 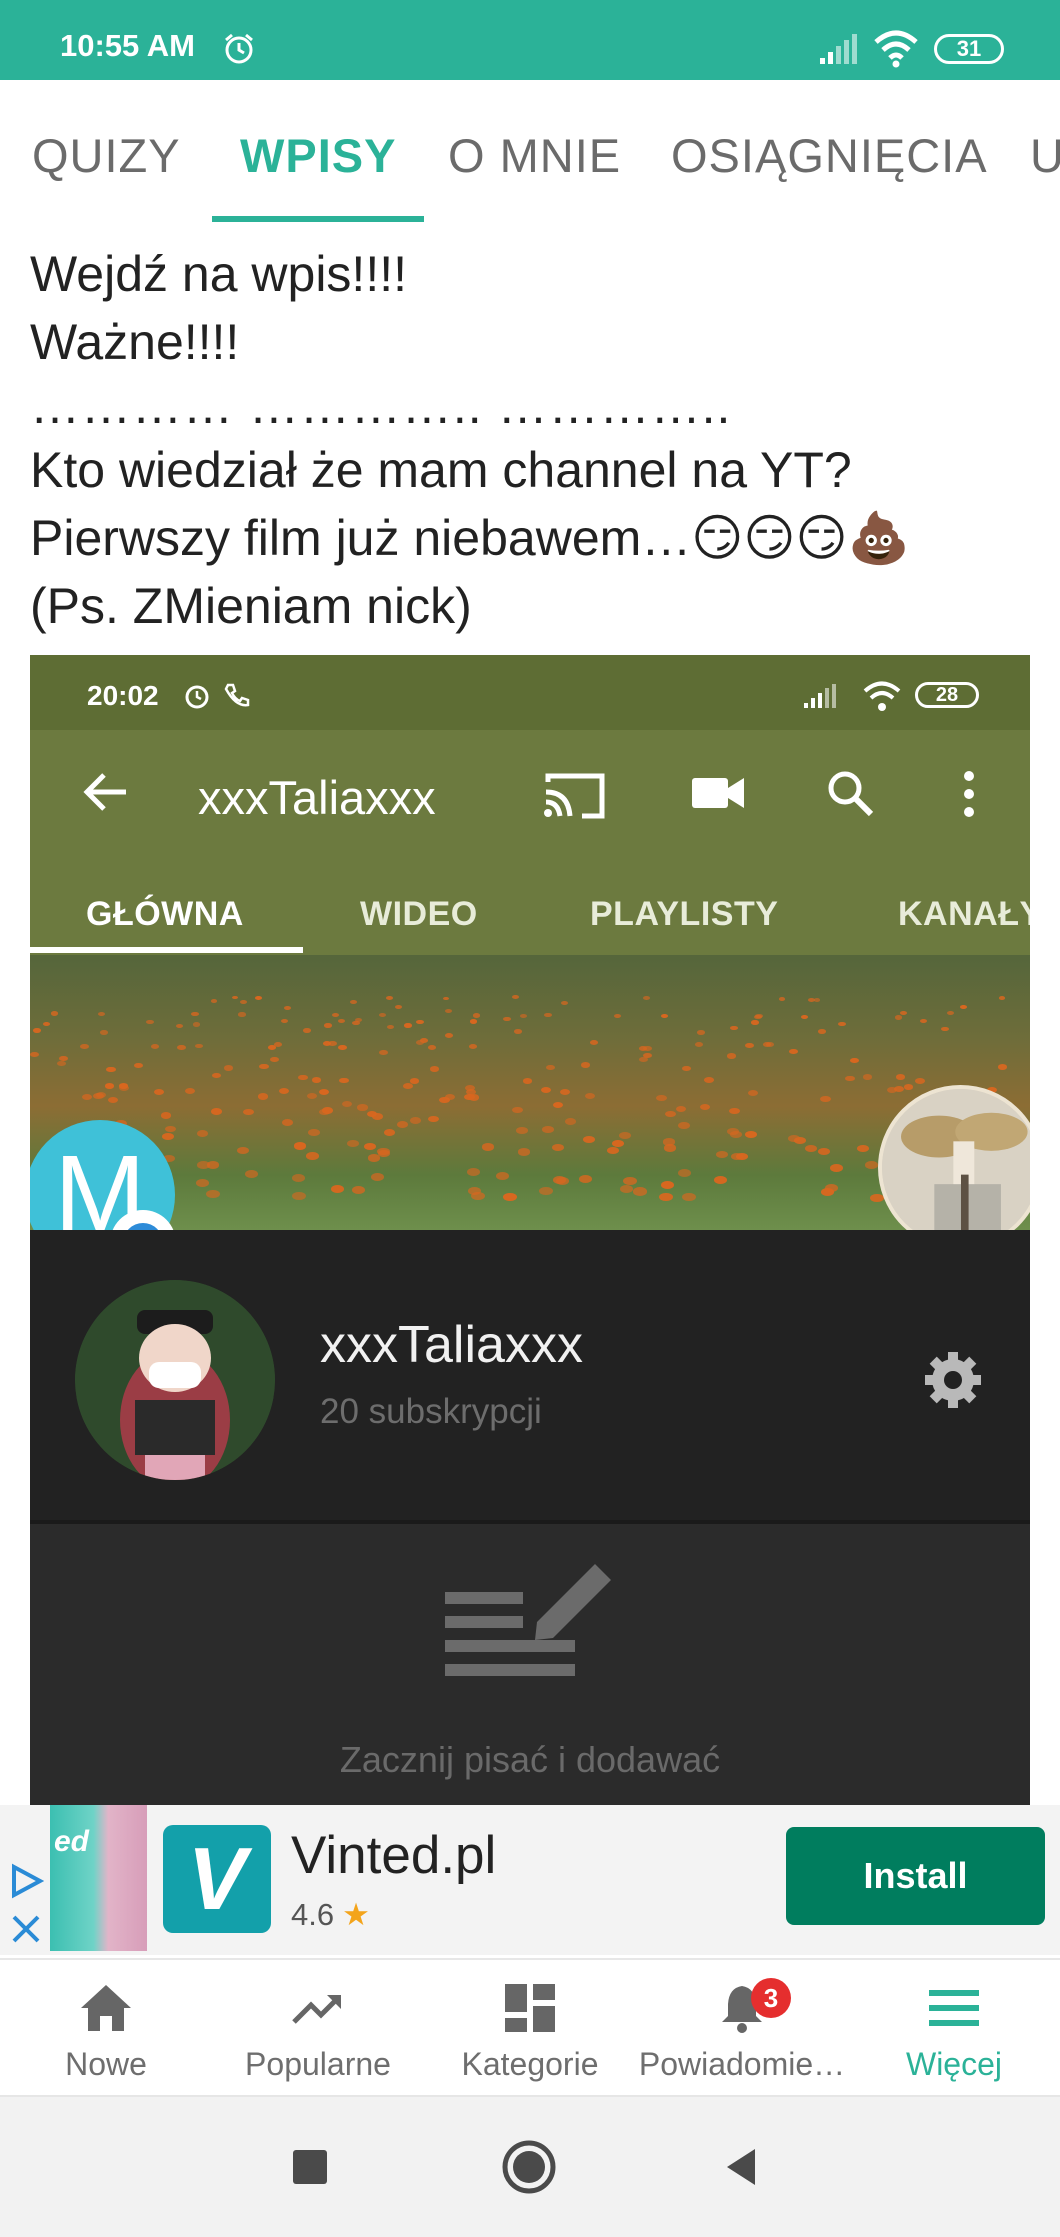 I want to click on menu-icon, so click(x=954, y=2008).